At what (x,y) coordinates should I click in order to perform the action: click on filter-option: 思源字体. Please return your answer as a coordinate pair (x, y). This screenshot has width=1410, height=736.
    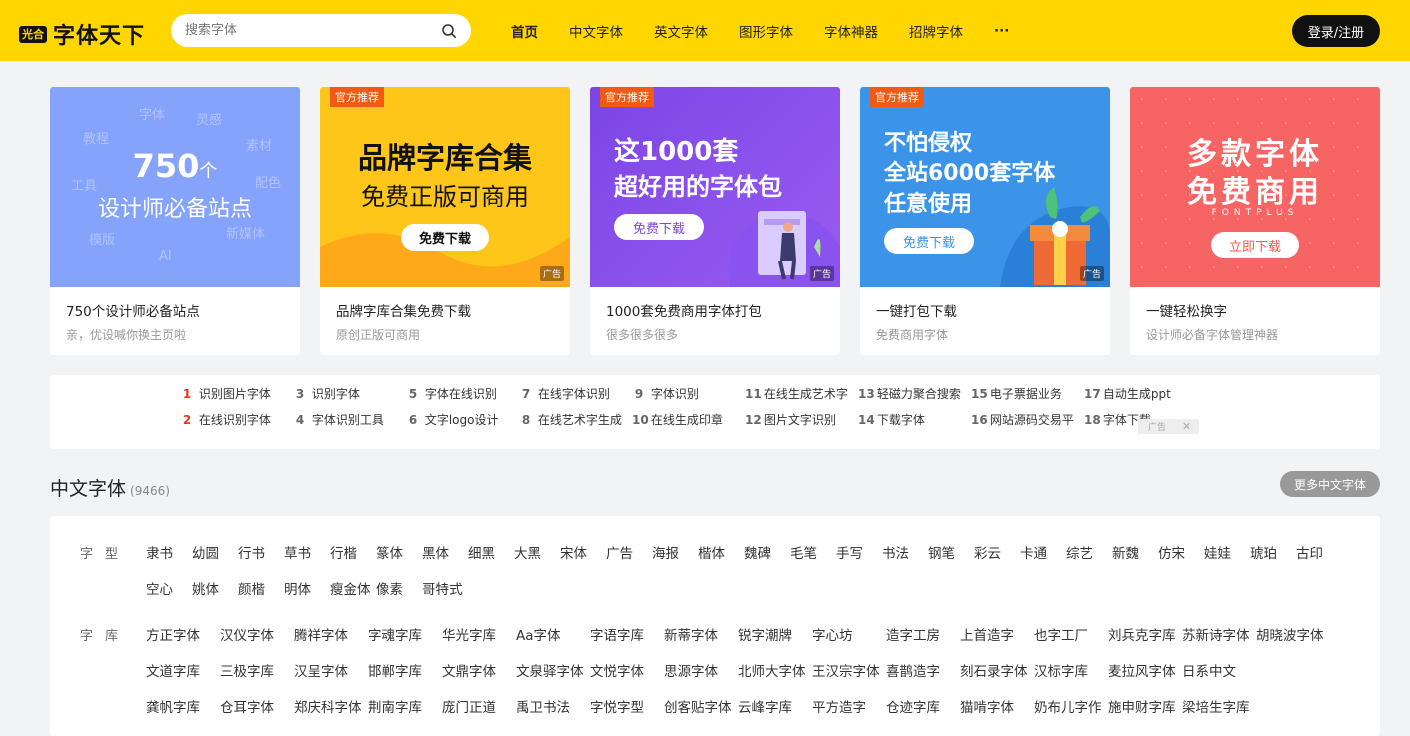
    Looking at the image, I should click on (701, 670).